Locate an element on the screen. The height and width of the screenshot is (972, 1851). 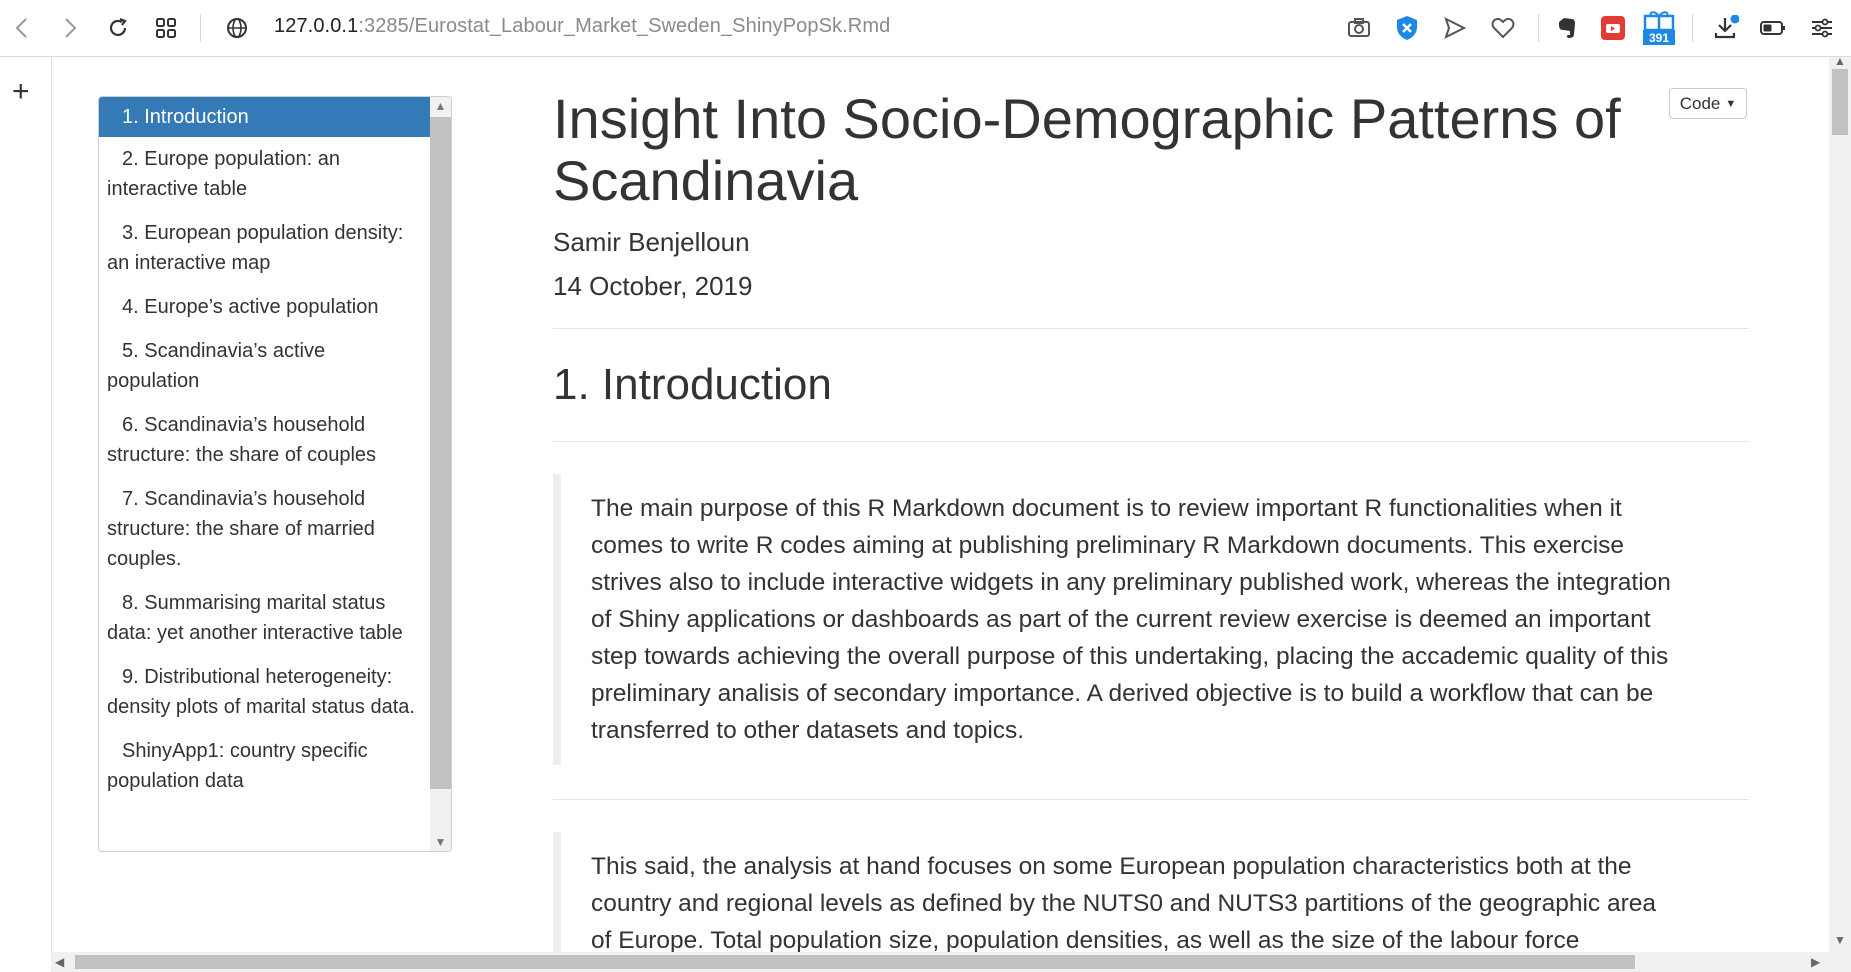
forward-icon is located at coordinates (70, 28).